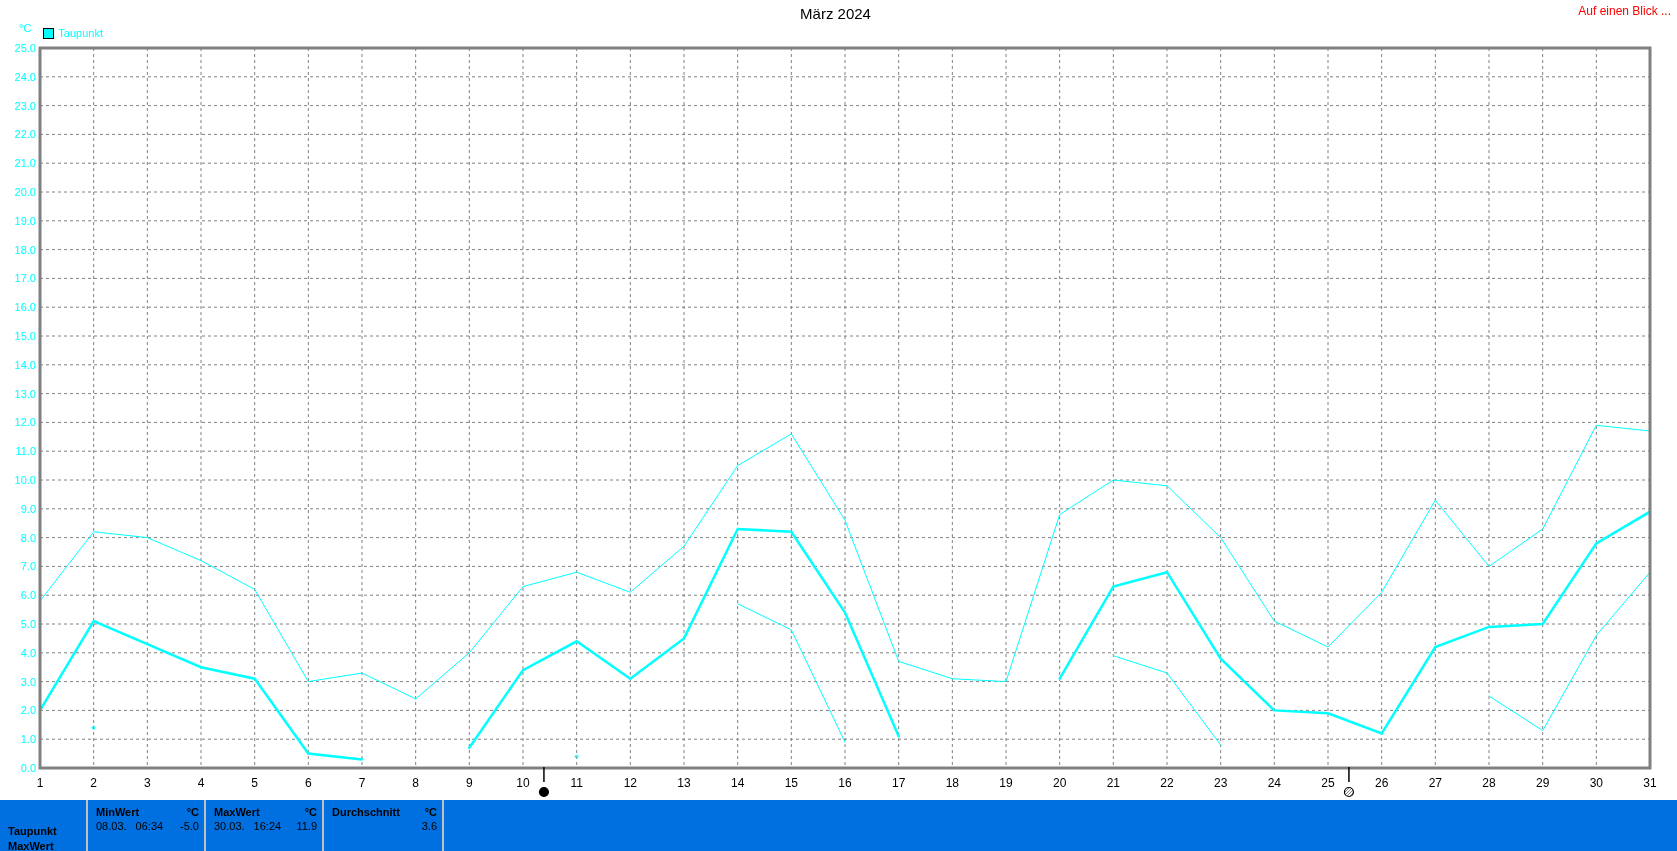 The width and height of the screenshot is (1677, 851). I want to click on axis-label: 25.0, so click(25, 48).